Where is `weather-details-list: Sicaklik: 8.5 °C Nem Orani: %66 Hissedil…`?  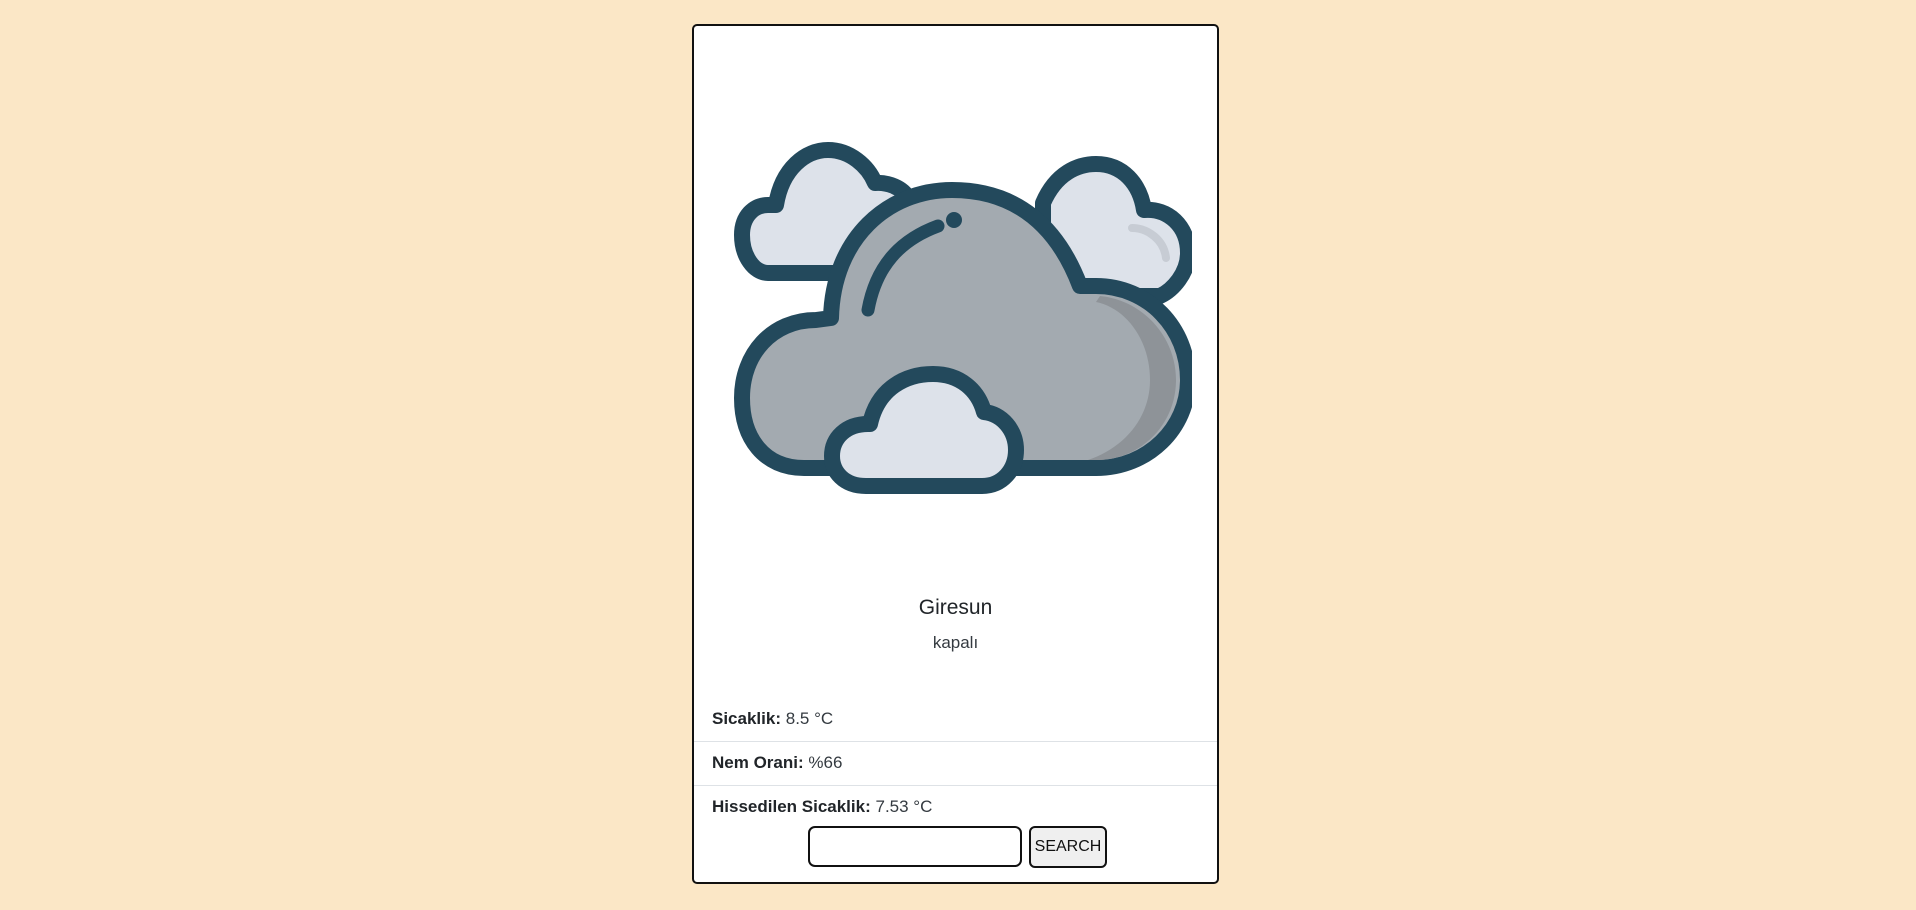 weather-details-list: Sicaklik: 8.5 °C Nem Orani: %66 Hissedil… is located at coordinates (955, 764).